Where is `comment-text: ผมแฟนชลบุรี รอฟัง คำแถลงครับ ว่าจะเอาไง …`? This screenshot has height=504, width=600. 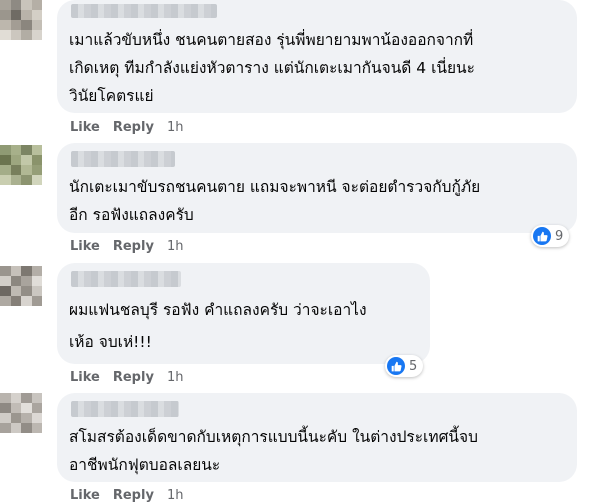 comment-text: ผมแฟนชลบุรี รอฟัง คำแถลงครับ ว่าจะเอาไง … is located at coordinates (218, 326).